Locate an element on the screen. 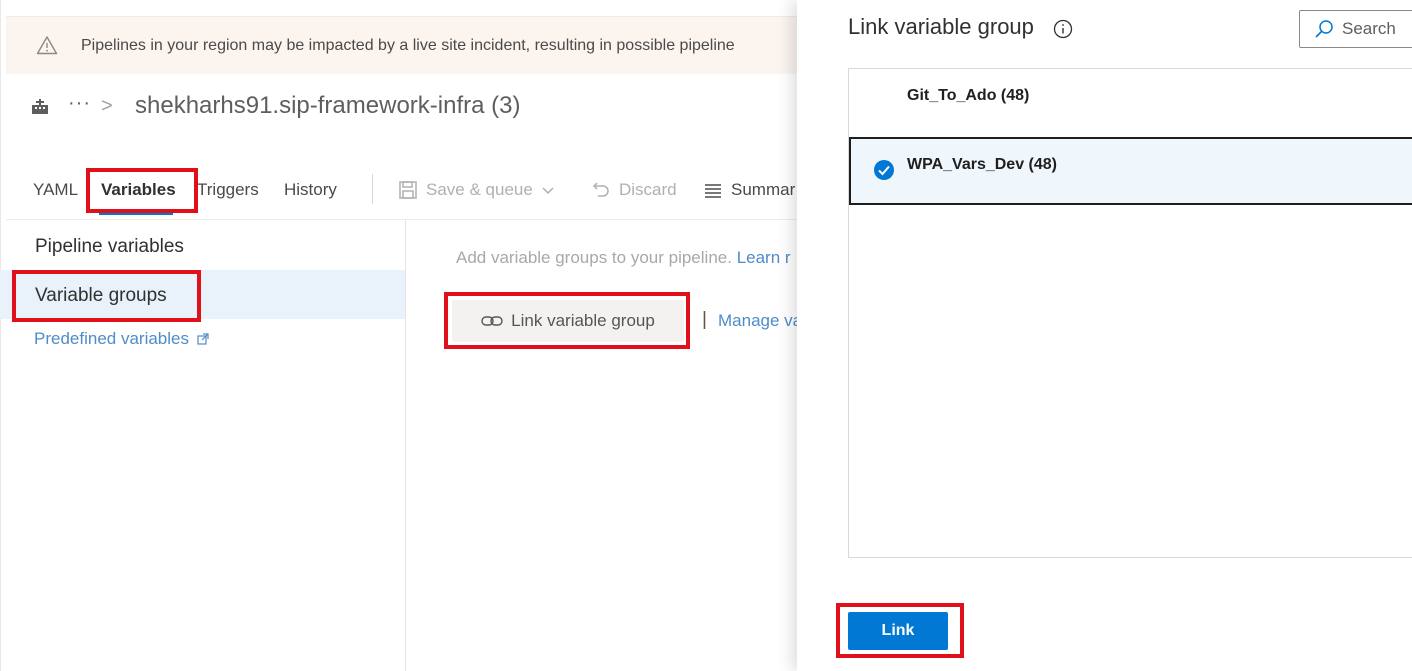 The height and width of the screenshot is (671, 1412). learn-more-link: Learn r is located at coordinates (764, 257).